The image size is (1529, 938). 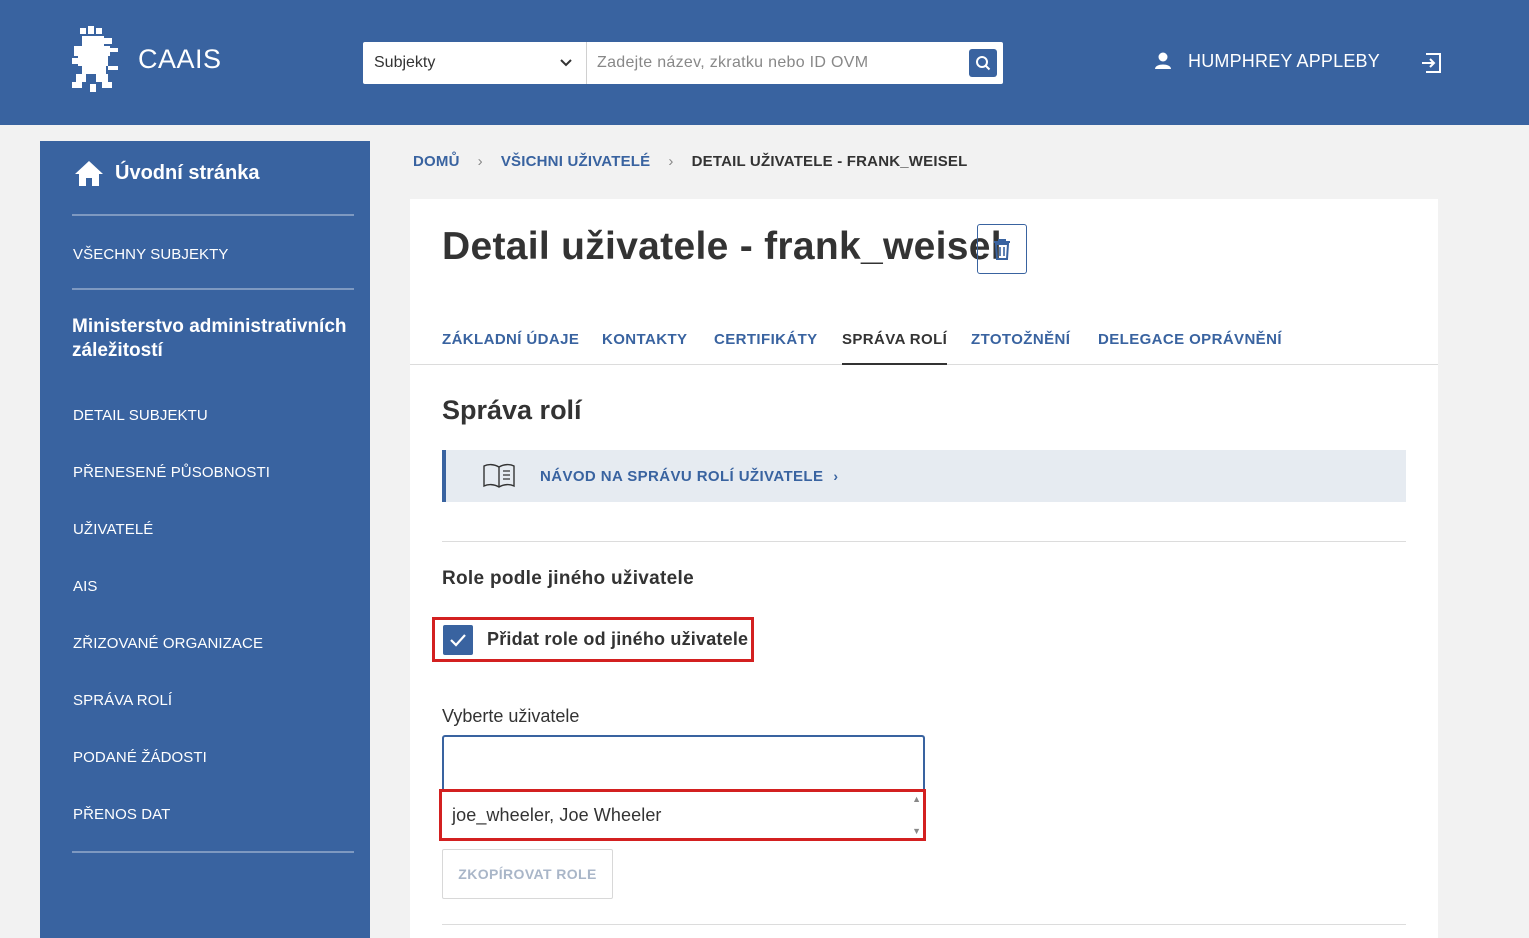 I want to click on sidebar-item-delegated-competences: PŘENESENÉ PŮSOBNOSTI, so click(x=171, y=472).